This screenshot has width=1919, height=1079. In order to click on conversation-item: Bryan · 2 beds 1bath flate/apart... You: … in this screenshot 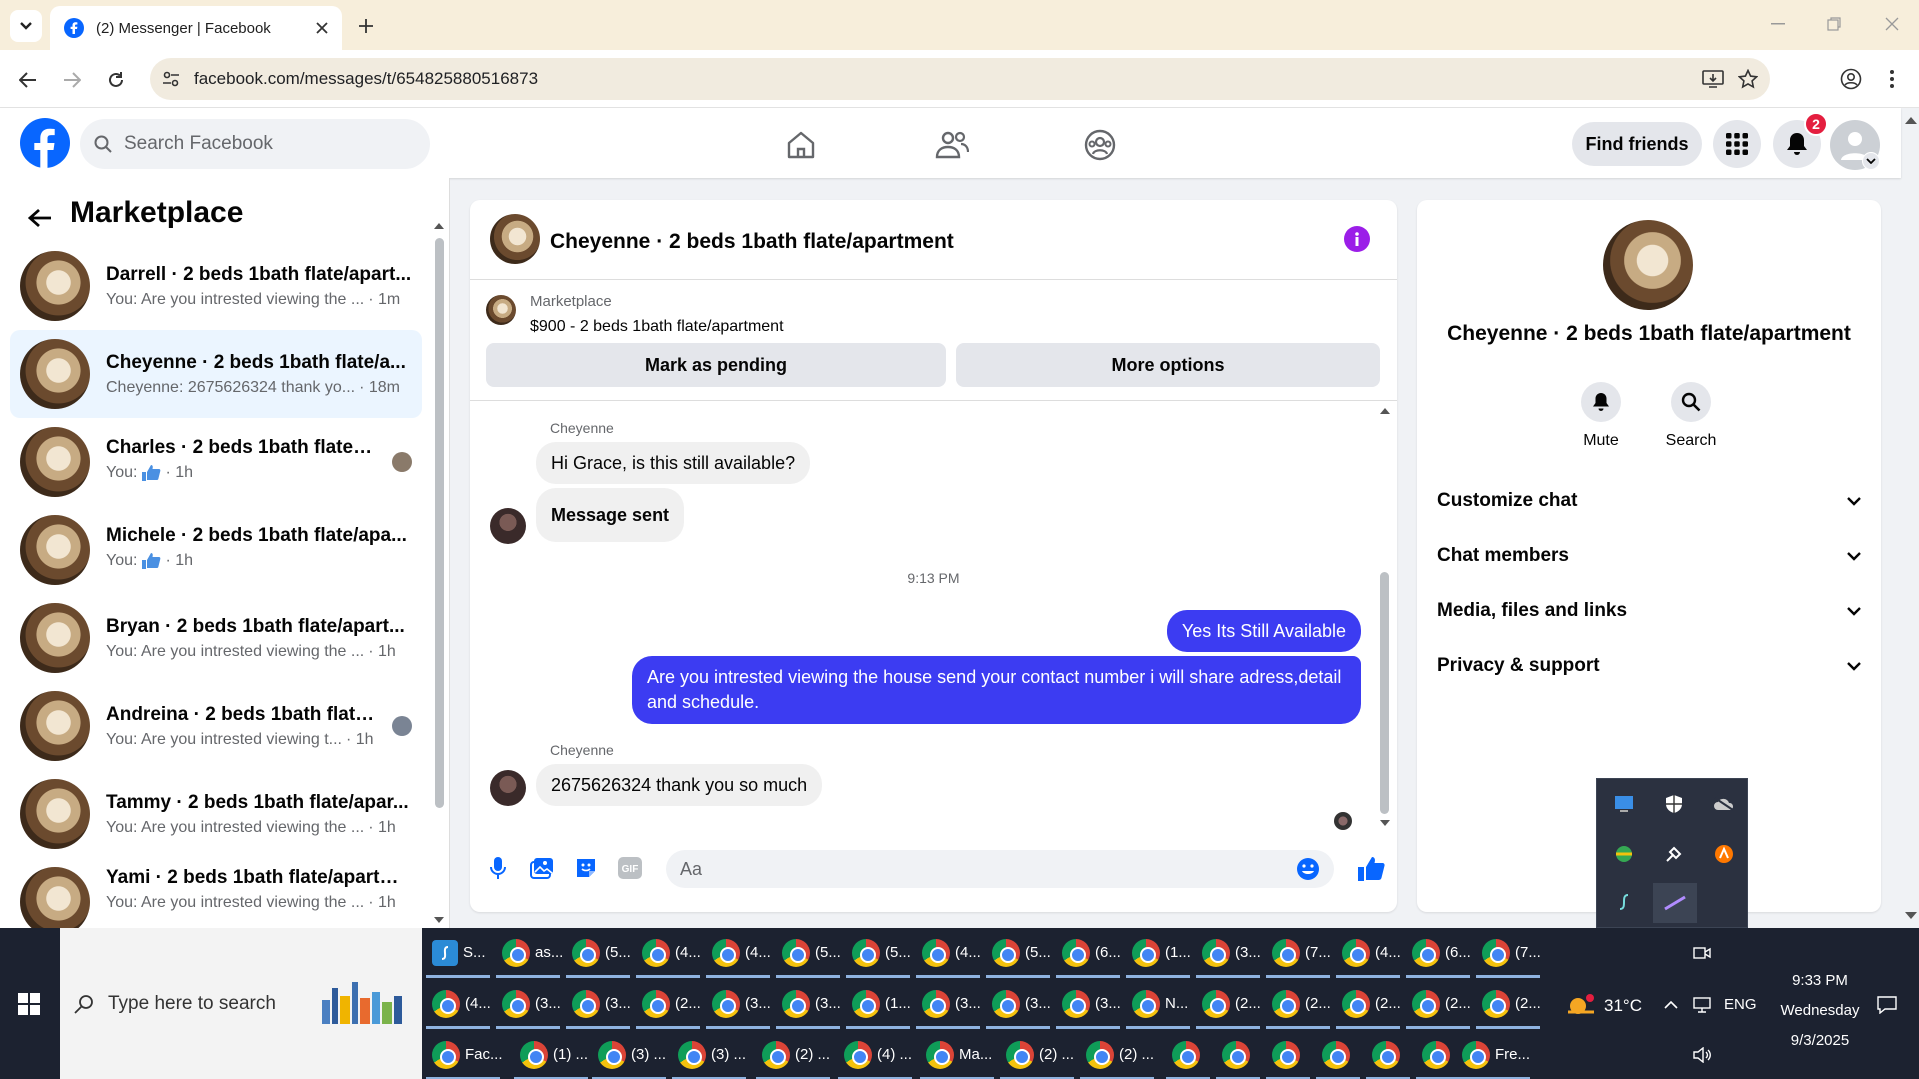, I will do `click(216, 638)`.